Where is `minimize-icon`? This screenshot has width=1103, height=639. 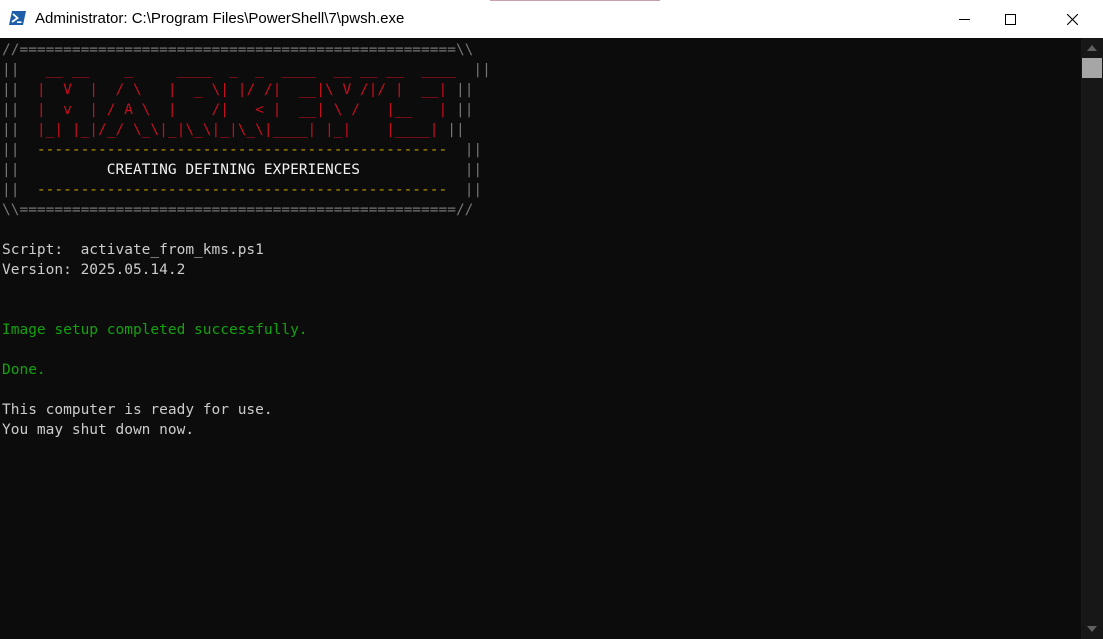
minimize-icon is located at coordinates (964, 19).